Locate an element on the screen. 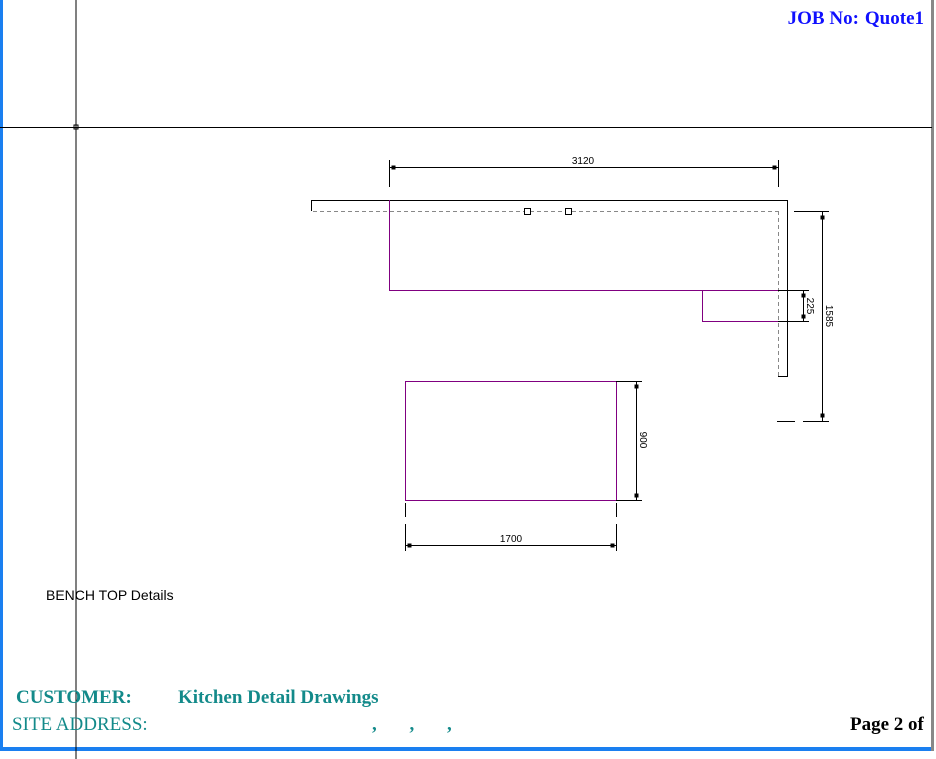 This screenshot has height=759, width=936. benchtop-step-outline is located at coordinates (740, 306).